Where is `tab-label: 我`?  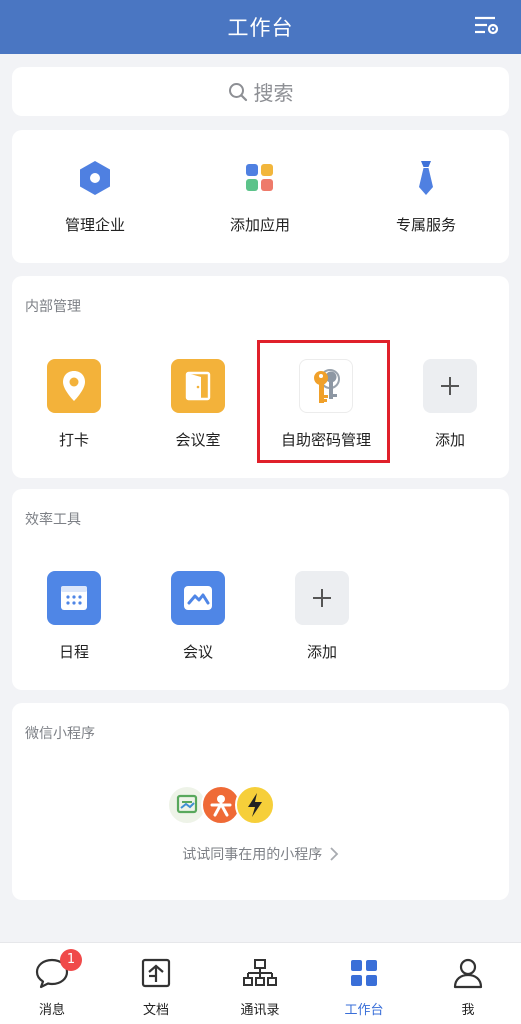
tab-label: 我 is located at coordinates (468, 1010).